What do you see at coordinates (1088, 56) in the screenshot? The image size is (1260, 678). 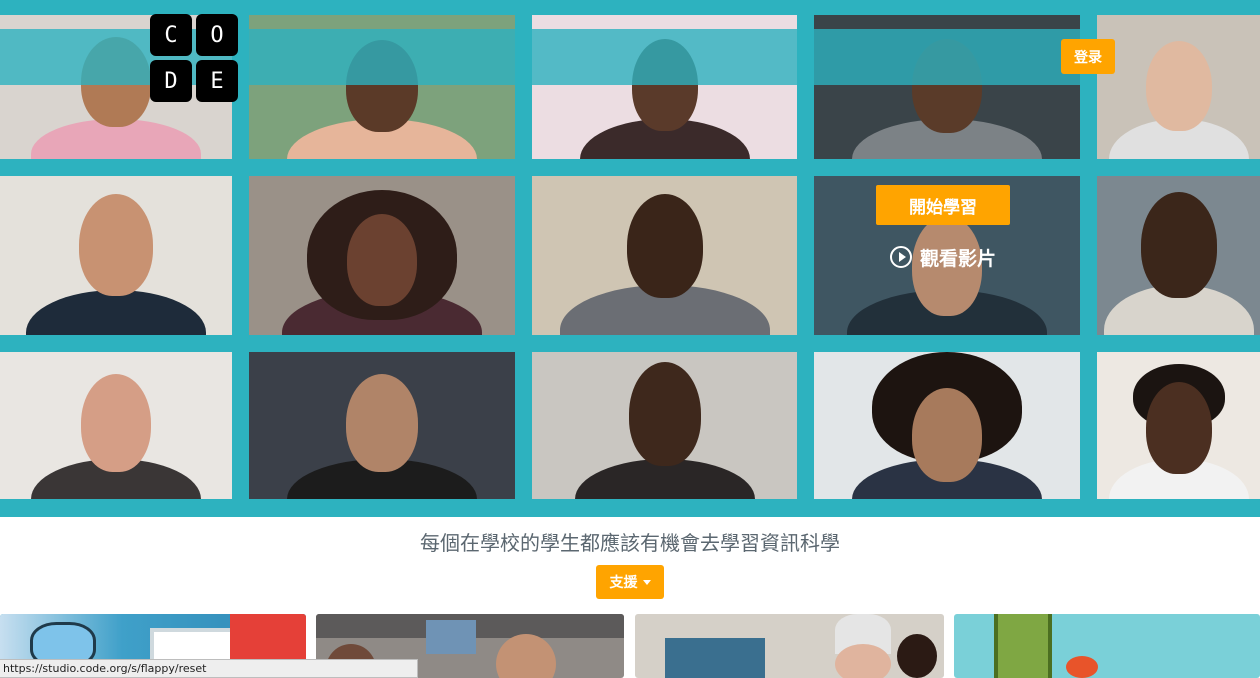 I see `login-button: 登录` at bounding box center [1088, 56].